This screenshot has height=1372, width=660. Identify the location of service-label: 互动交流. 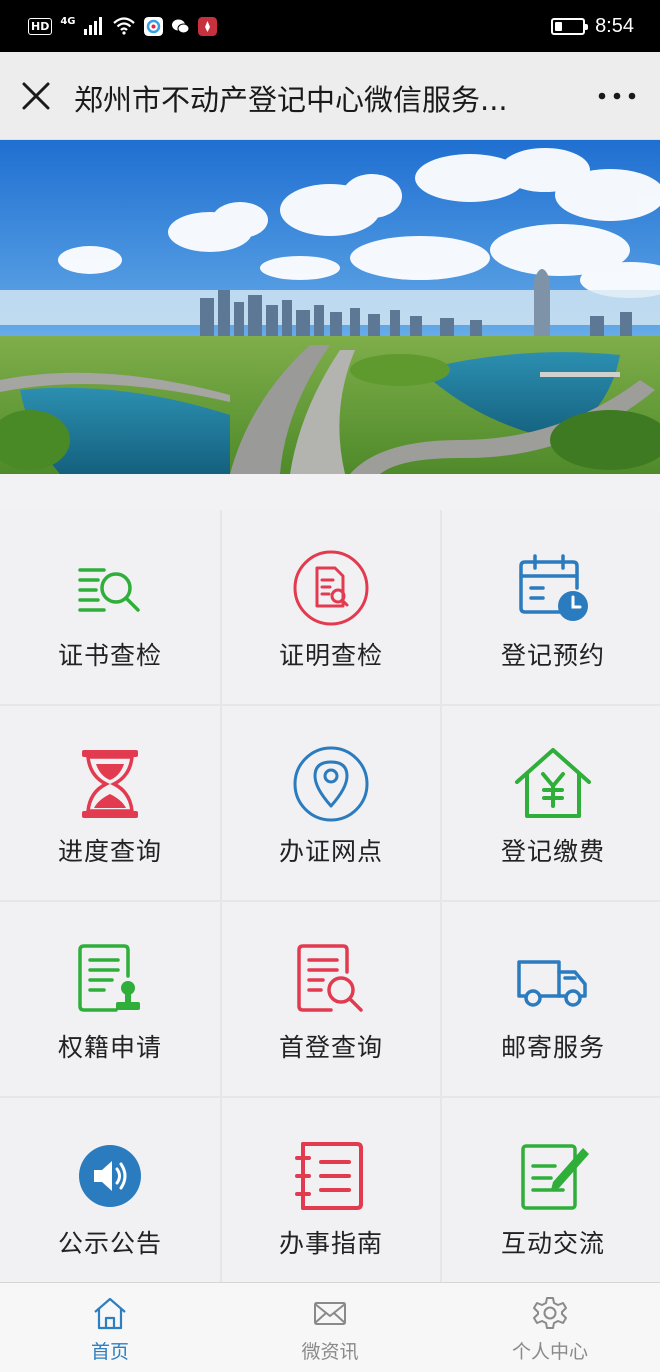
(552, 1243).